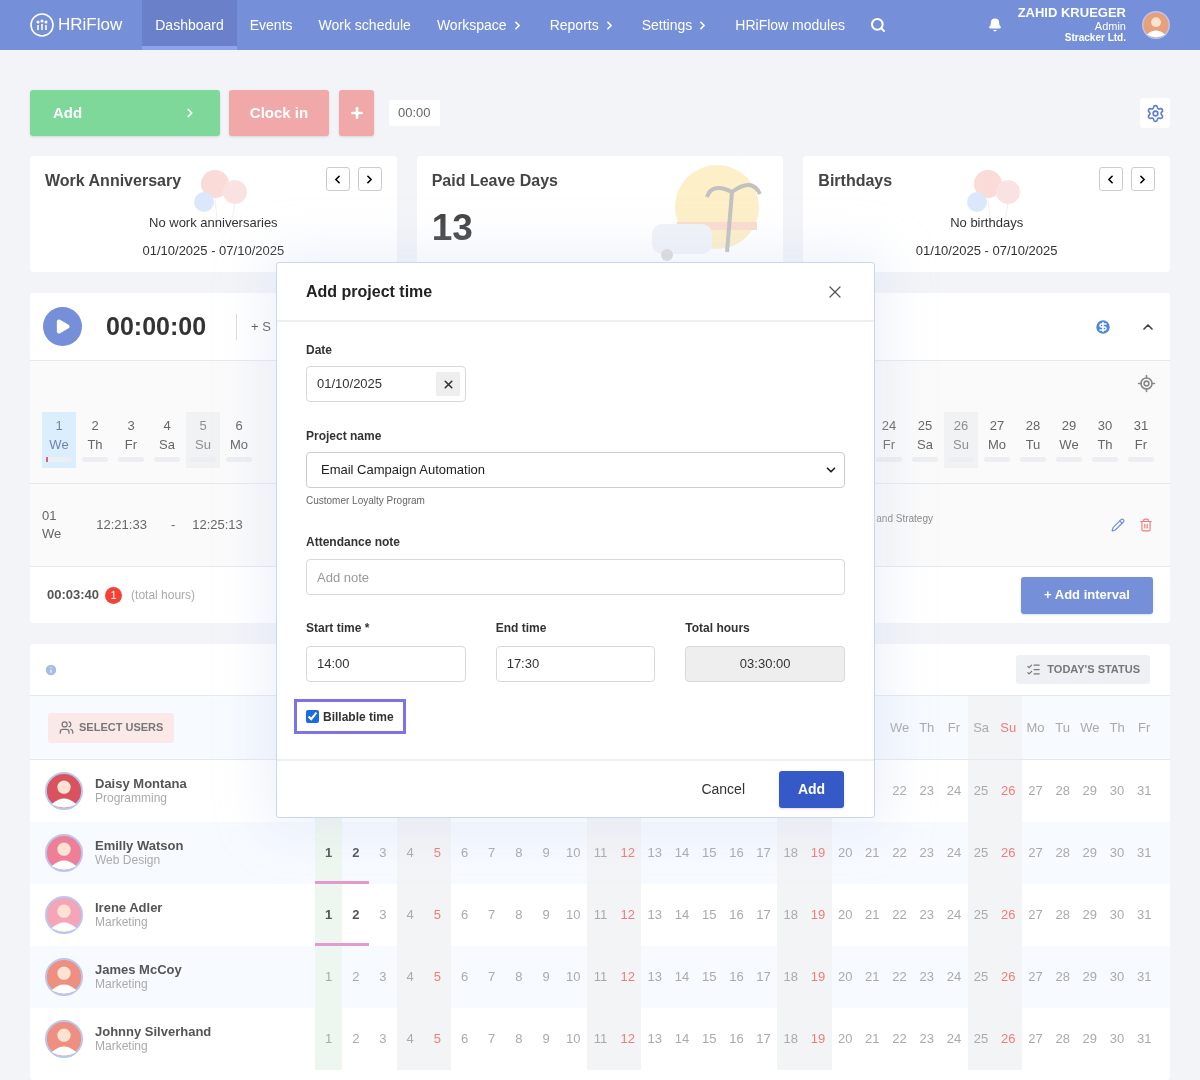 This screenshot has height=1080, width=1200. I want to click on empty-message: No birthdays, so click(987, 223).